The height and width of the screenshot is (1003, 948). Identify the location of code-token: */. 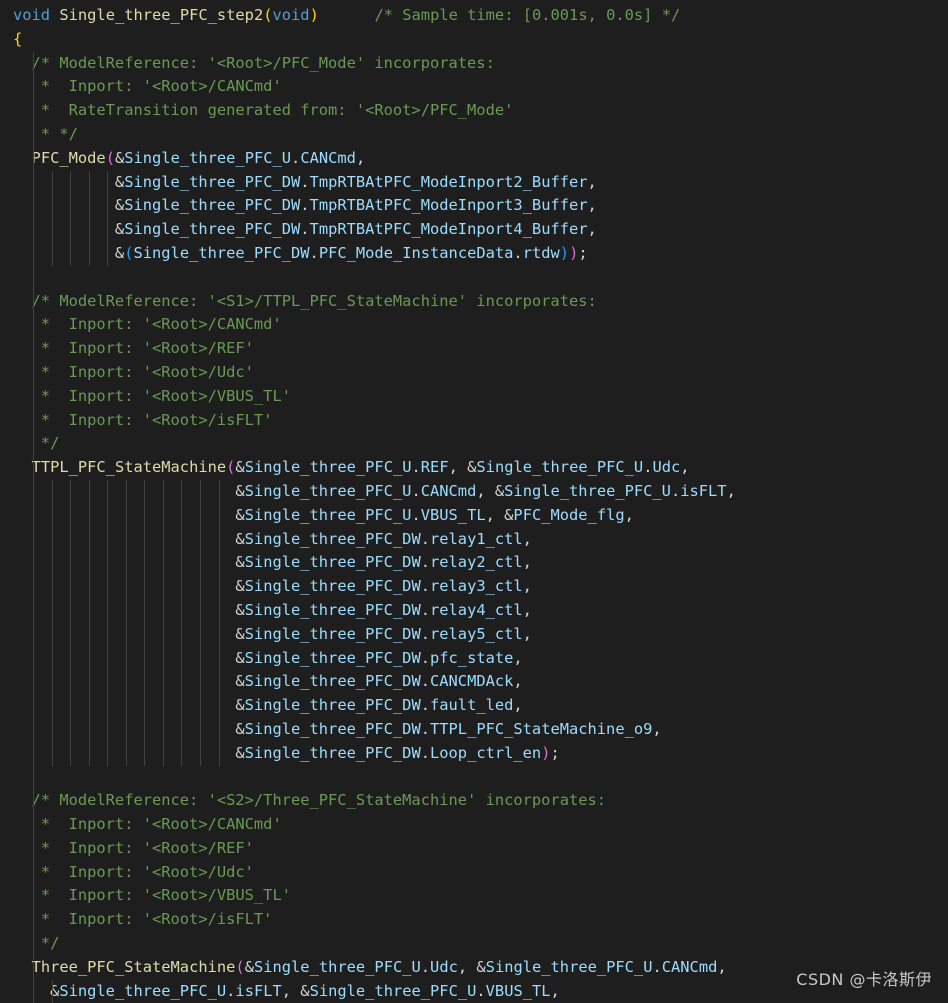
(36, 943).